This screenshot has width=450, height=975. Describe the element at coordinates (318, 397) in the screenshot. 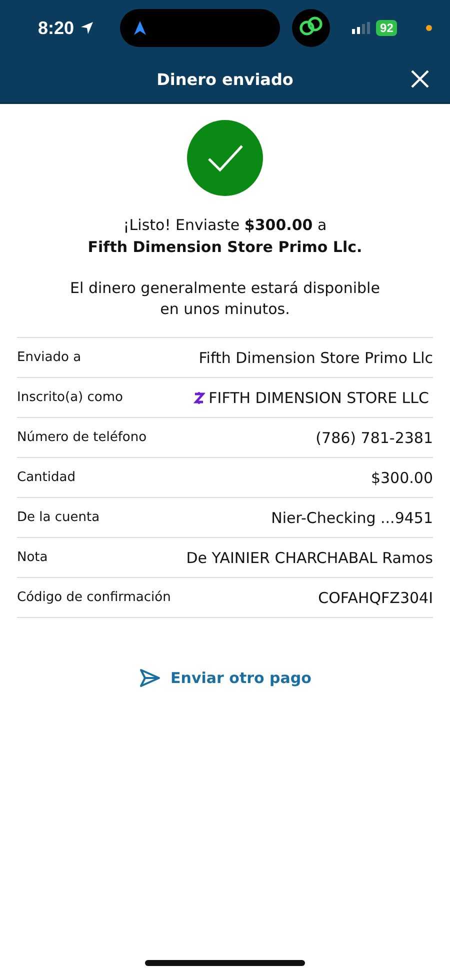

I see `detail-value: FIFTH DIMENSION STORE LLC` at that location.